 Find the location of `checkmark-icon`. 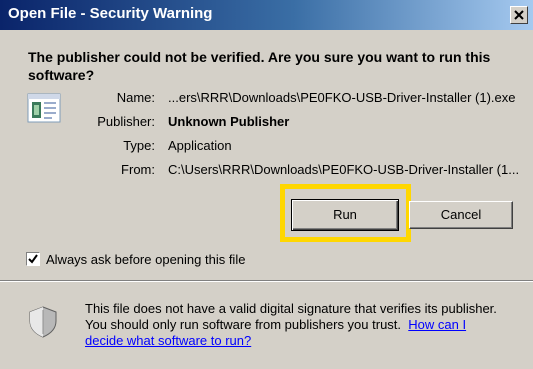

checkmark-icon is located at coordinates (33, 259).